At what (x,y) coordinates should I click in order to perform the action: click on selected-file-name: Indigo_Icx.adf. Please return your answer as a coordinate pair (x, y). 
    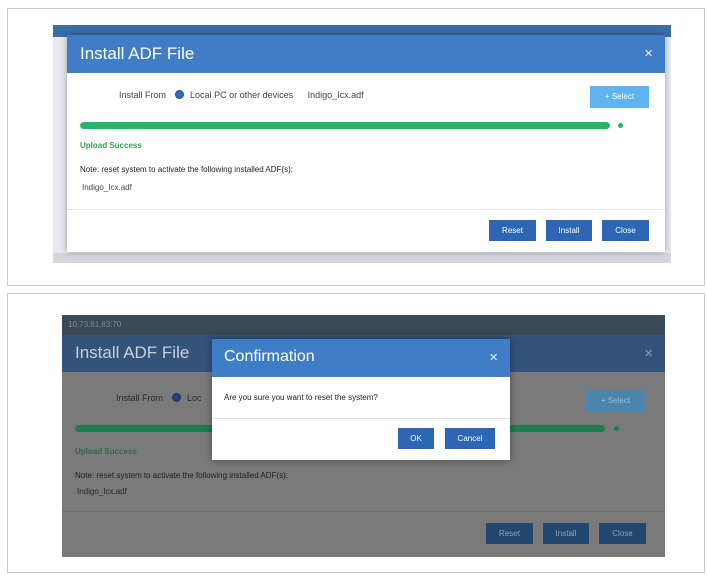
    Looking at the image, I should click on (335, 95).